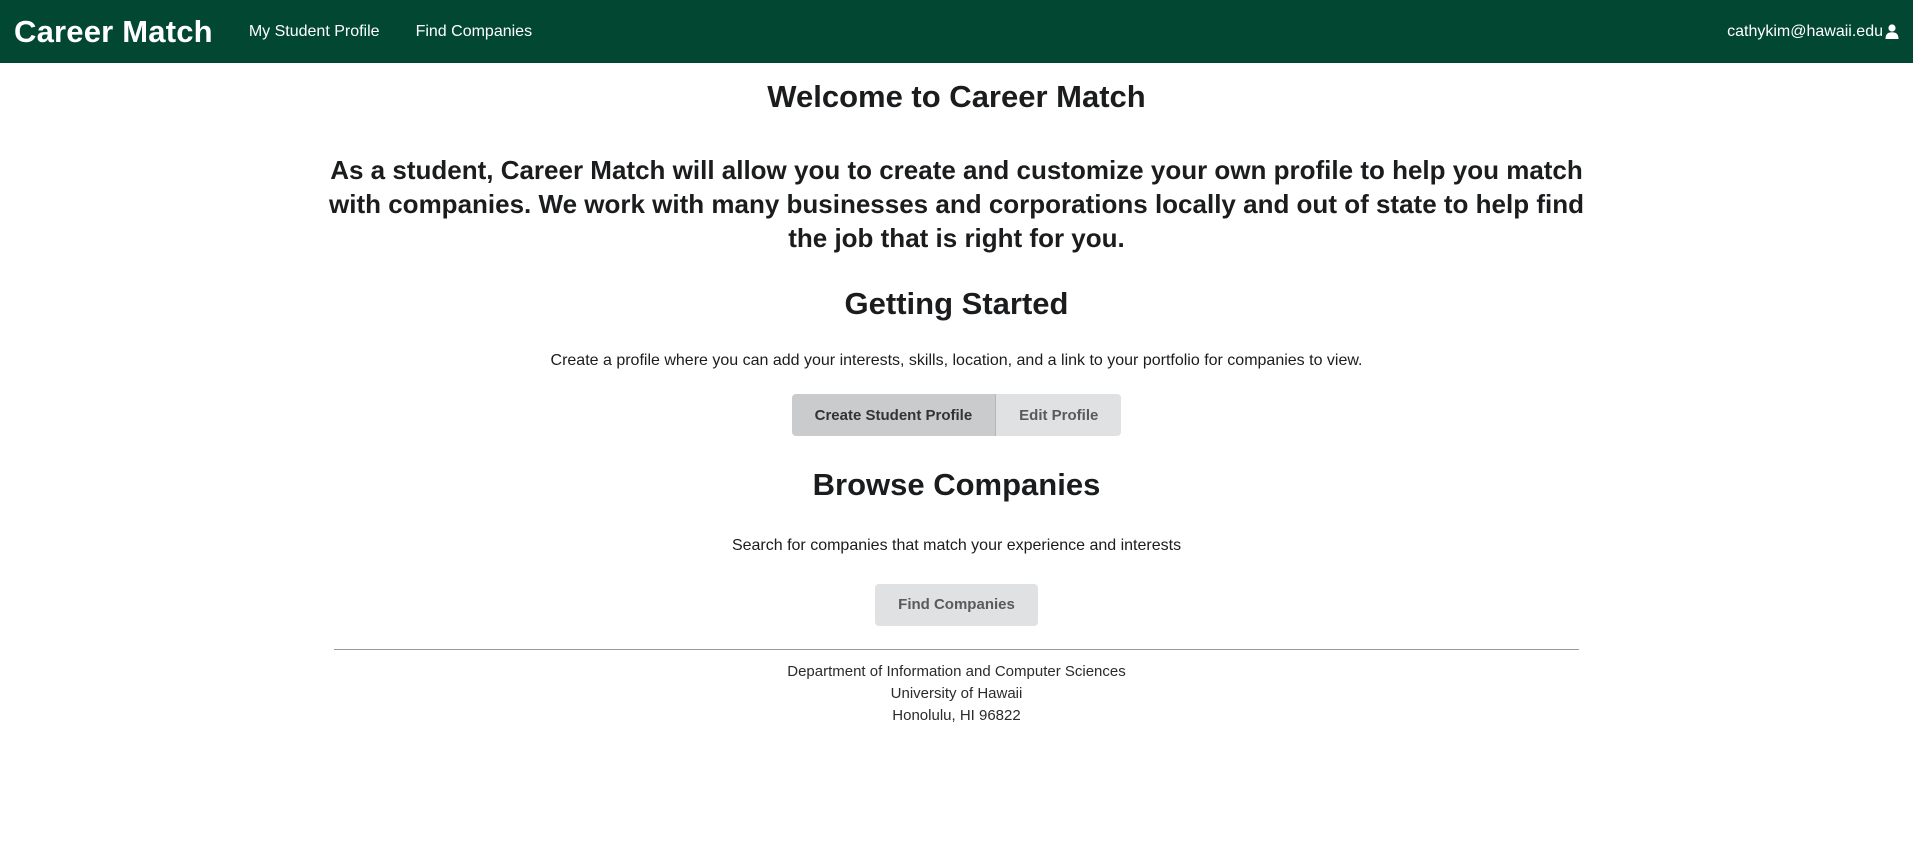  Describe the element at coordinates (1805, 31) in the screenshot. I see `user-email: cathykim@hawaii.edu` at that location.